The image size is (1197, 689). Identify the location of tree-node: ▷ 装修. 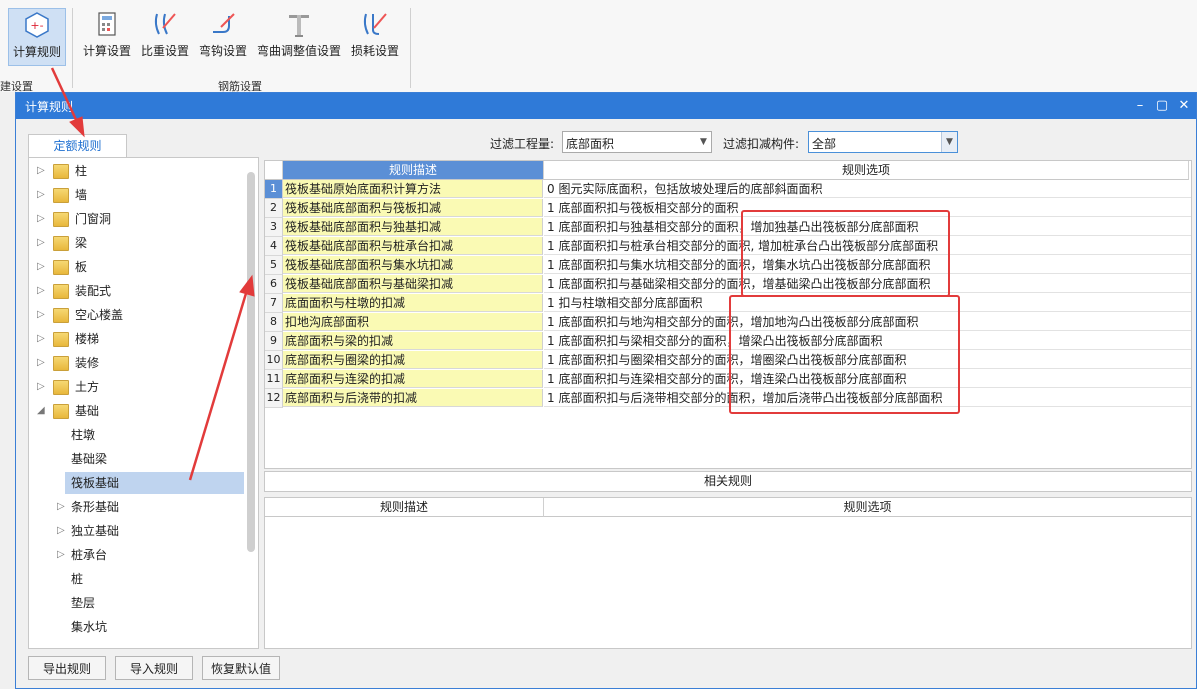
(136, 363).